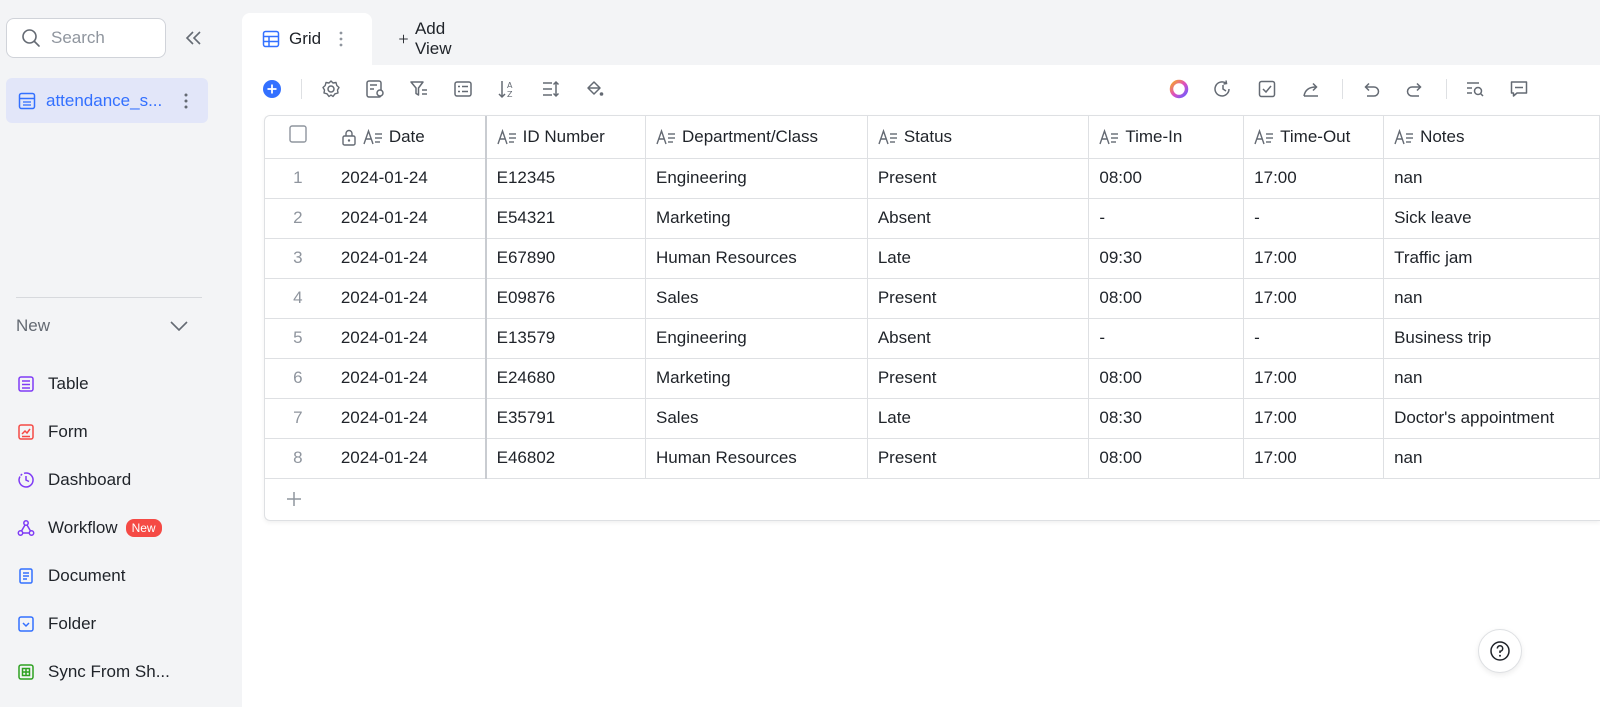 The height and width of the screenshot is (707, 1600). Describe the element at coordinates (1475, 89) in the screenshot. I see `search-records-button` at that location.